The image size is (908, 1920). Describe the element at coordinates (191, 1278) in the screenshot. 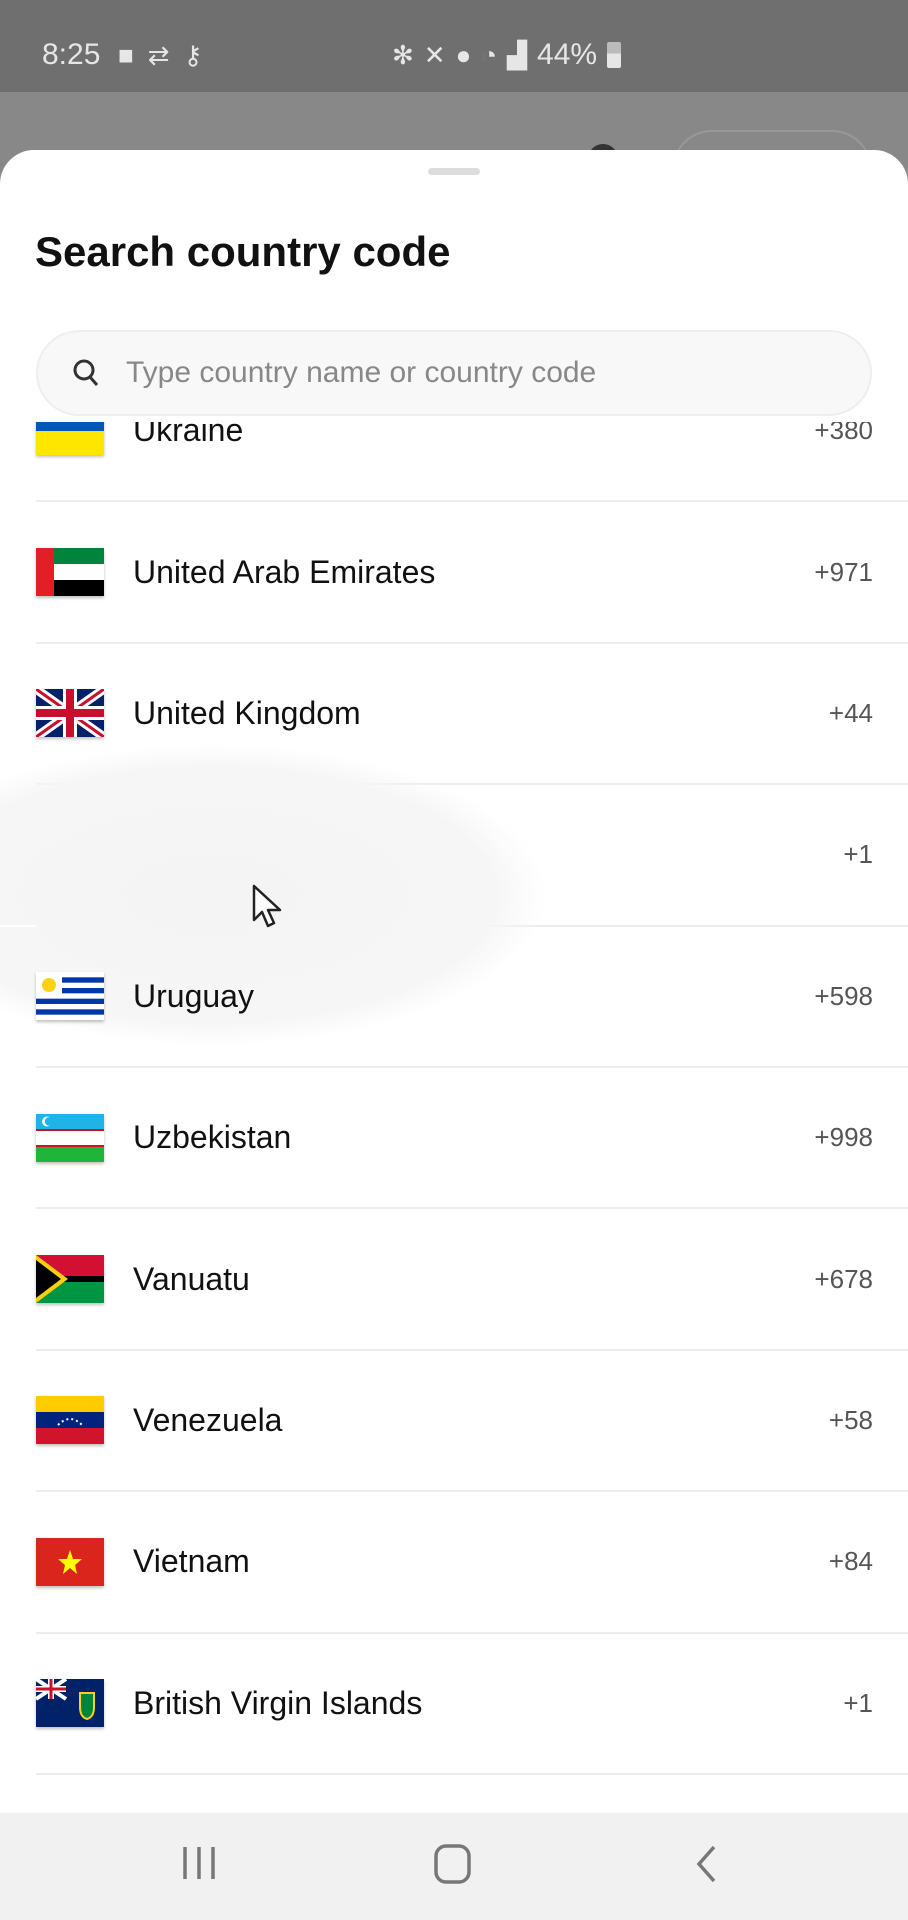

I see `country-name: Vanuatu` at that location.